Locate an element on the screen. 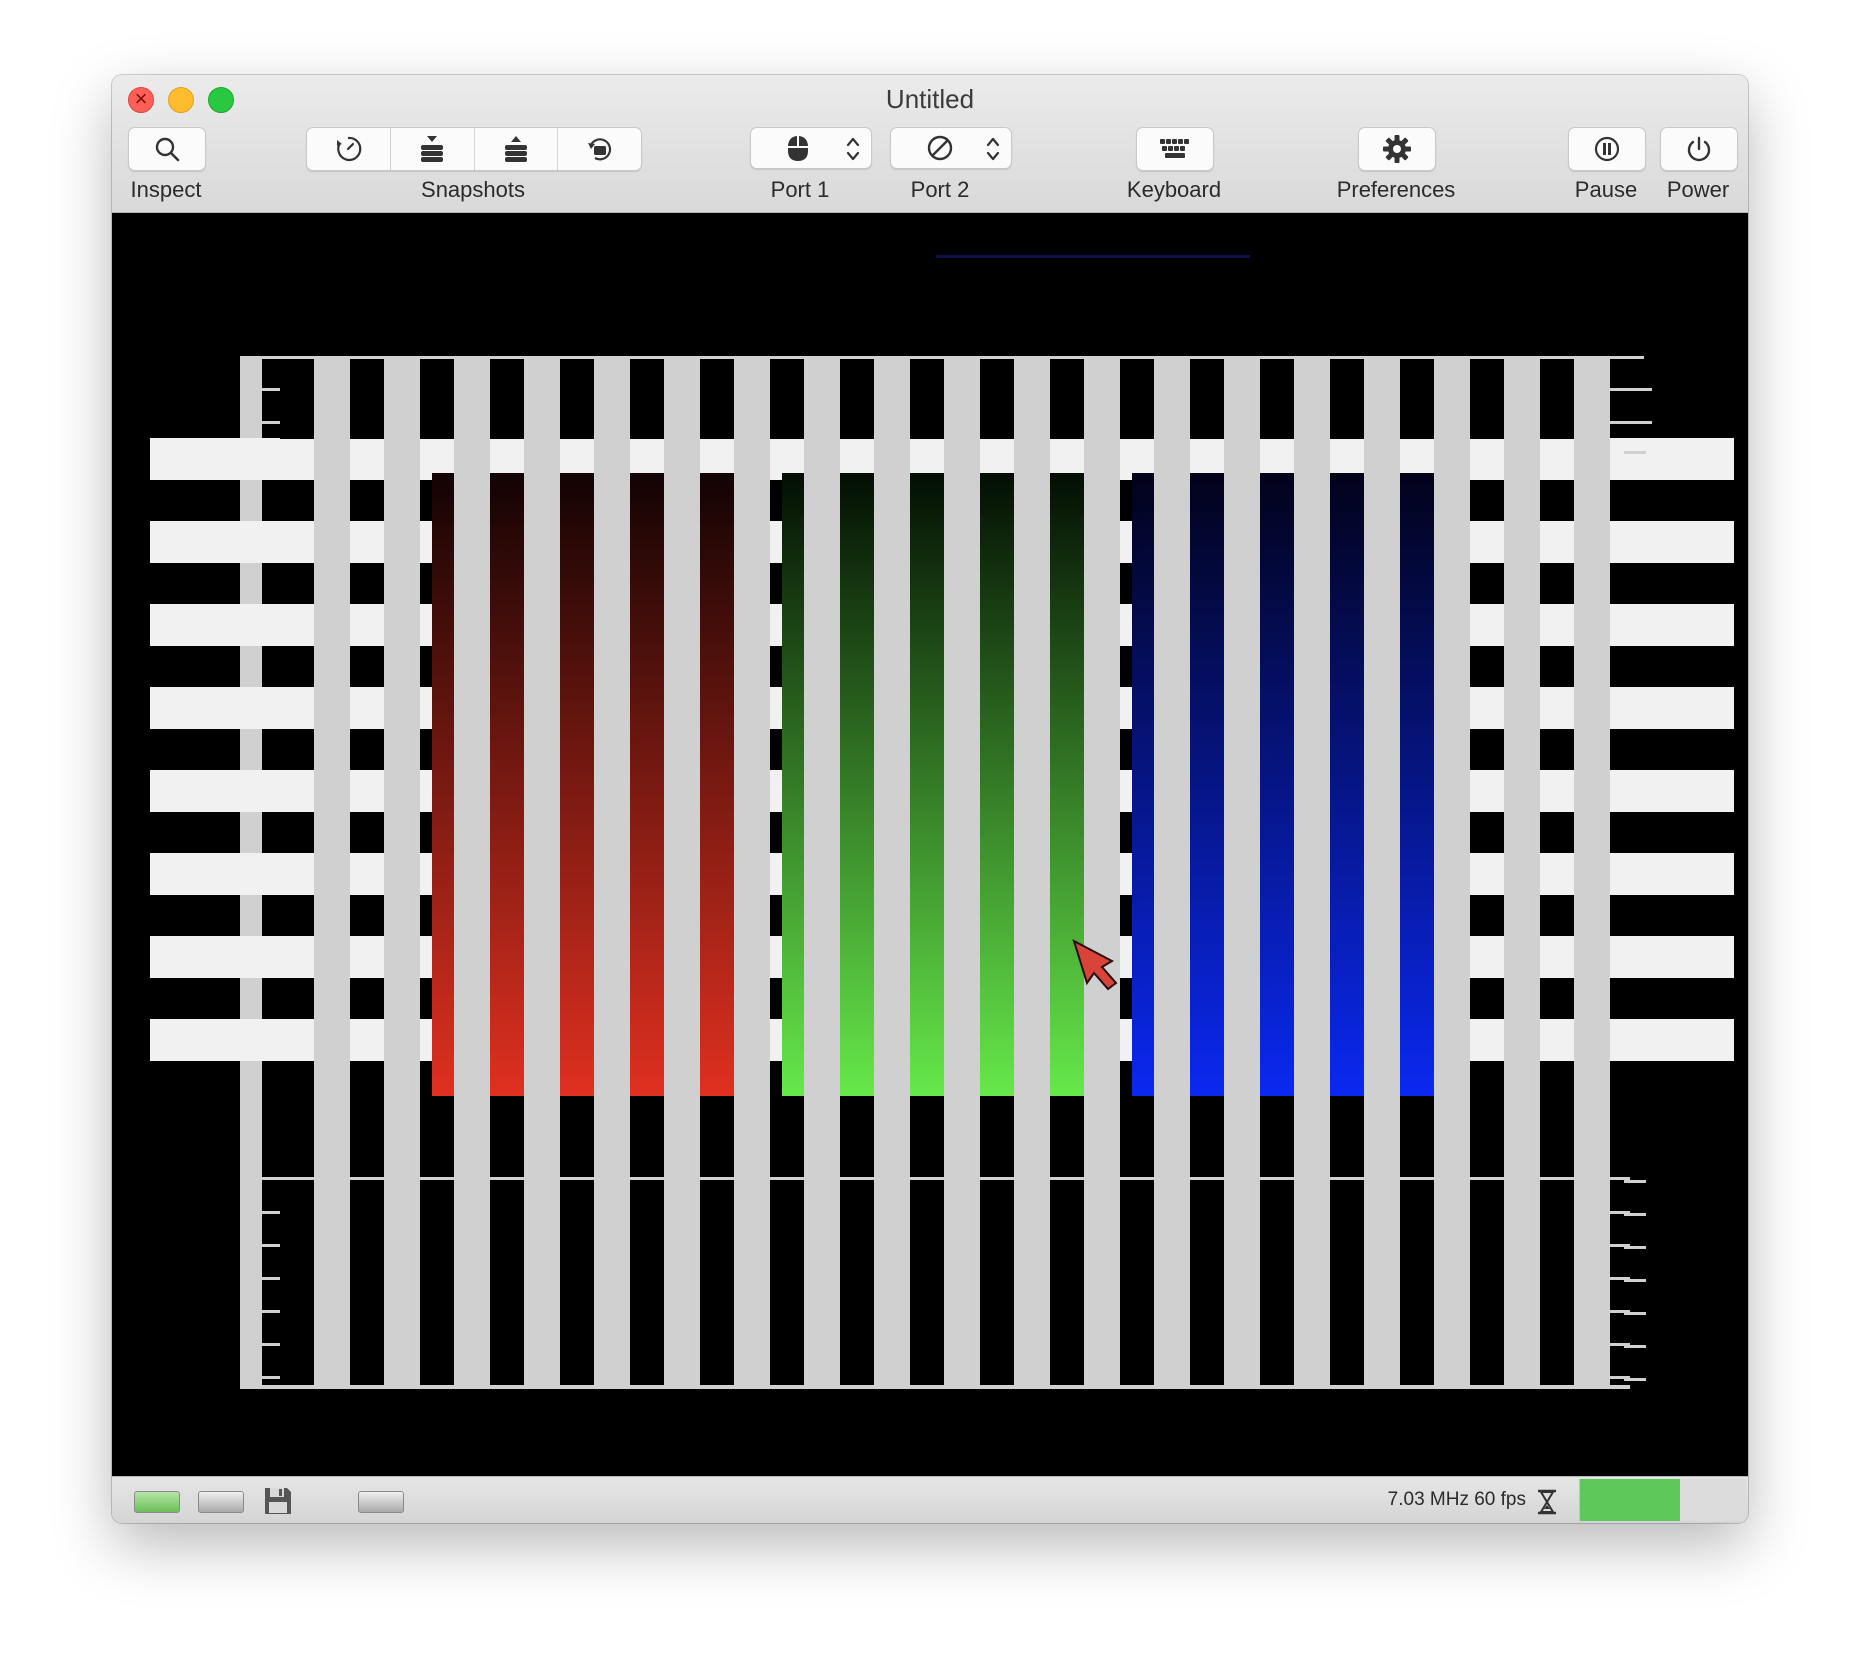 This screenshot has width=1858, height=1670. frame-line-bottom is located at coordinates (935, 1178).